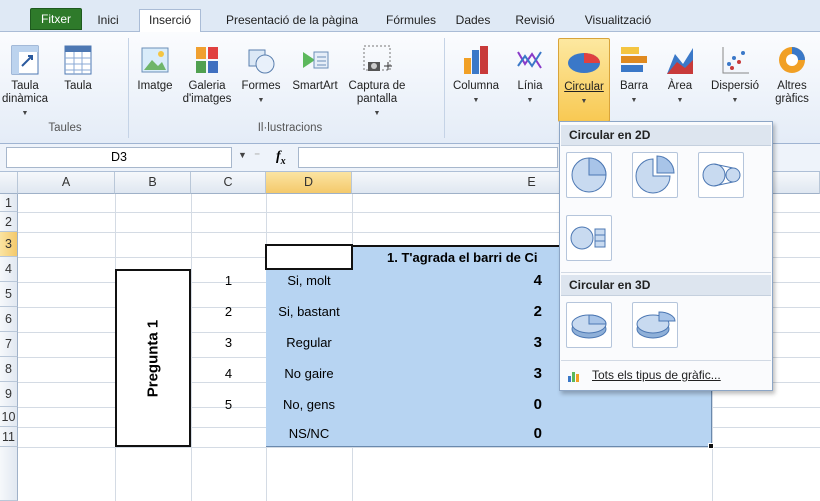 This screenshot has height=501, width=820. Describe the element at coordinates (575, 376) in the screenshot. I see `chart-types-icon` at that location.